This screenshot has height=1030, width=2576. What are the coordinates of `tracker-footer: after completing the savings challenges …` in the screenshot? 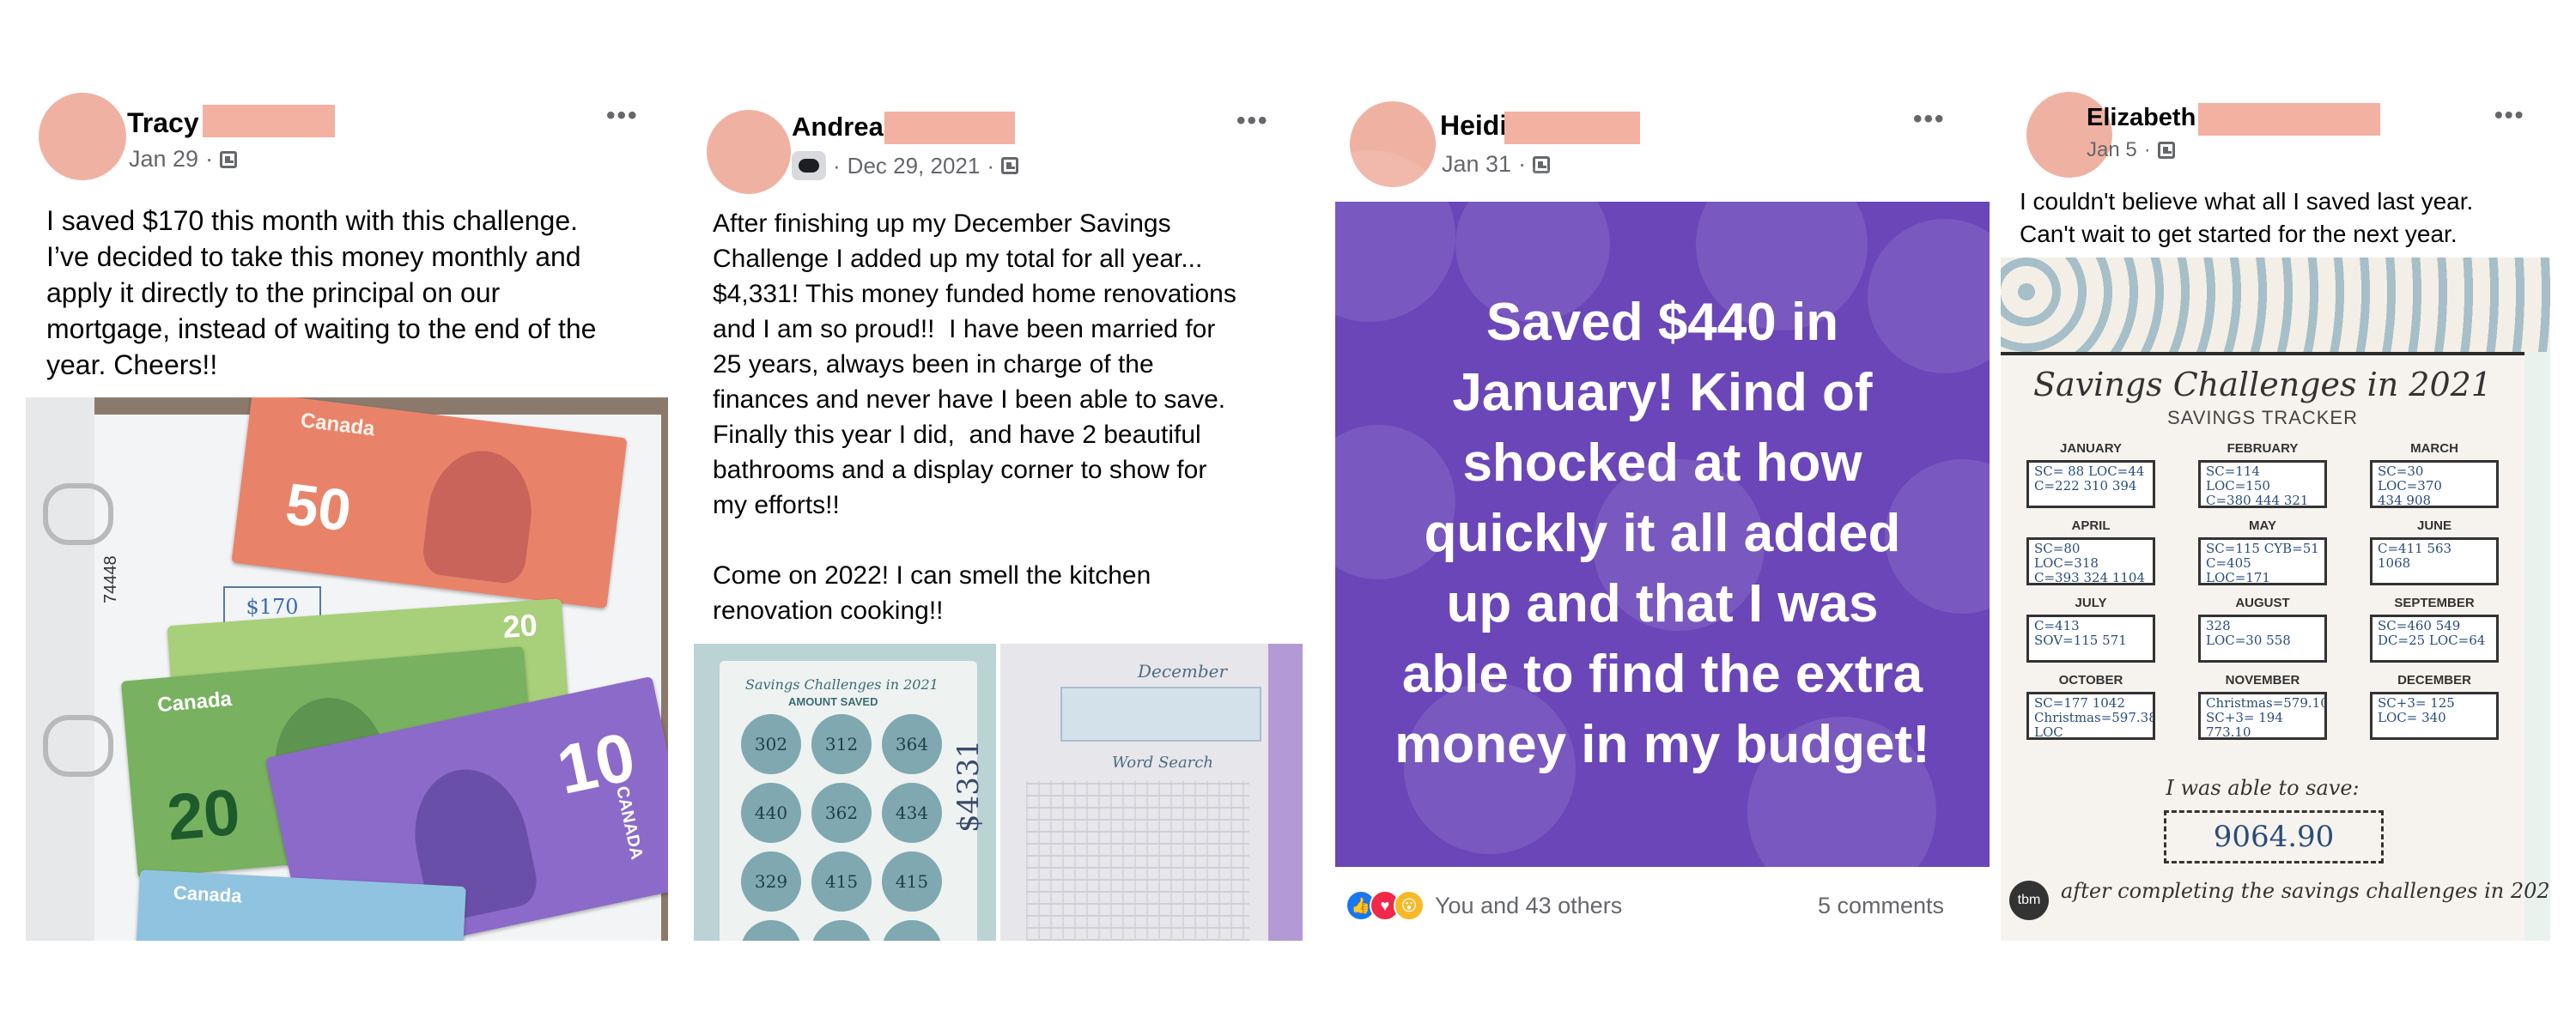 It's located at (2305, 891).